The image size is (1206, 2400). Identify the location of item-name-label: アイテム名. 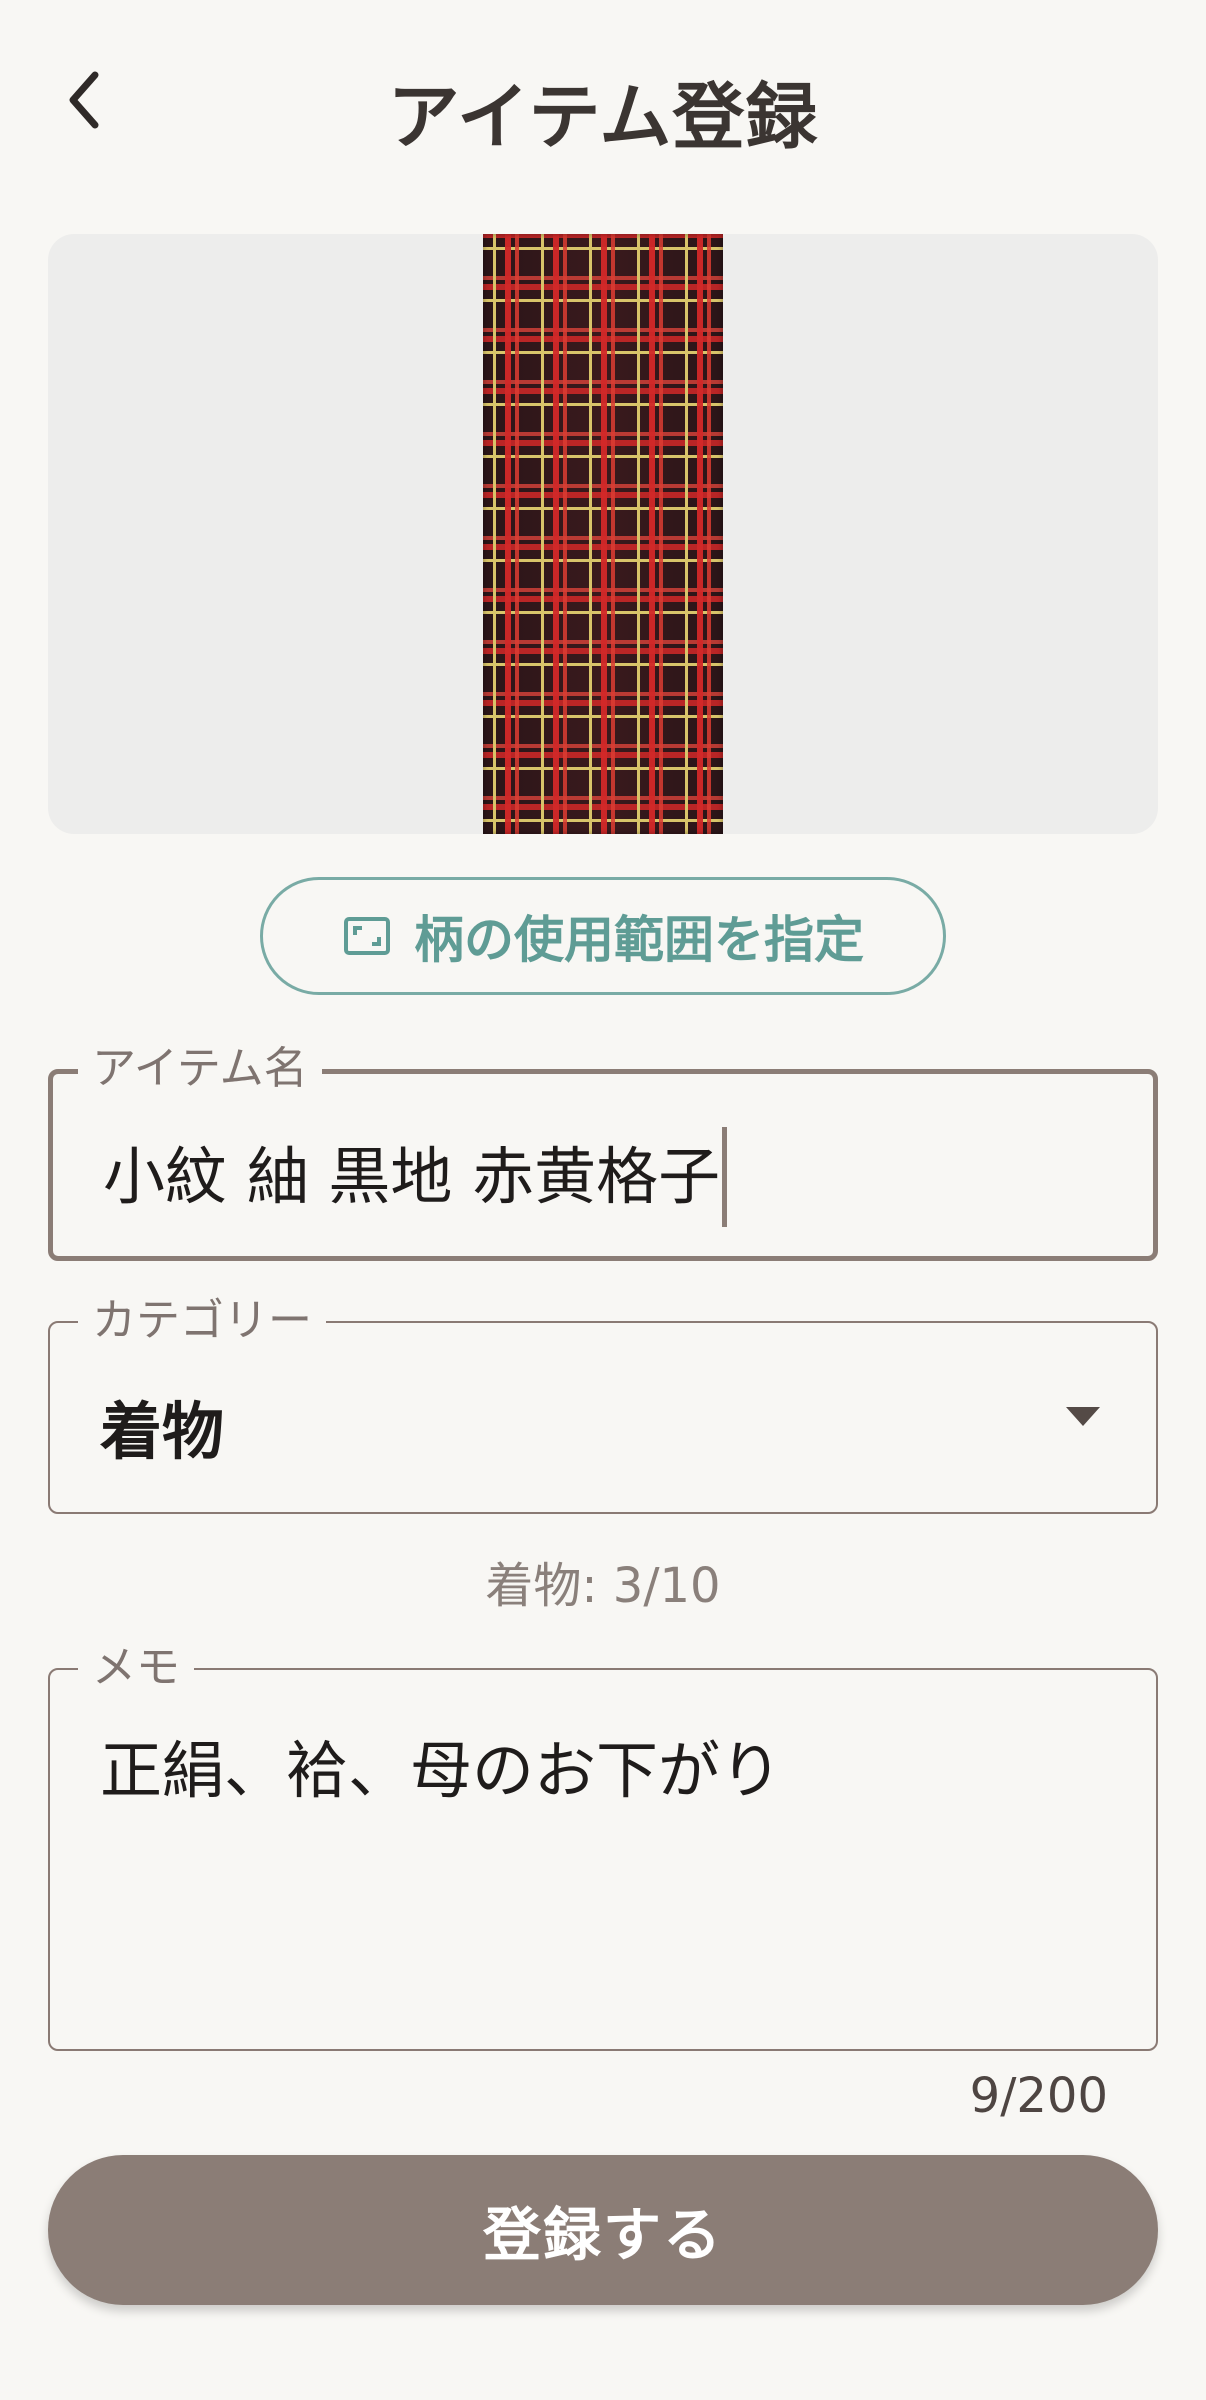
(200, 1069).